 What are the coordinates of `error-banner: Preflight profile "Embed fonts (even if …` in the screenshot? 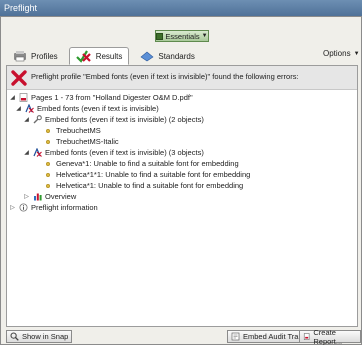 It's located at (182, 78).